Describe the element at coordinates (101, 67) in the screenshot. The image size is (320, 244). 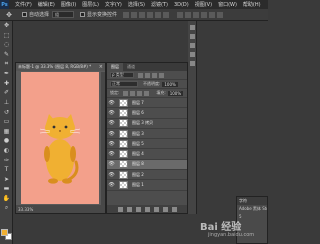
I see `close-icon: ×` at that location.